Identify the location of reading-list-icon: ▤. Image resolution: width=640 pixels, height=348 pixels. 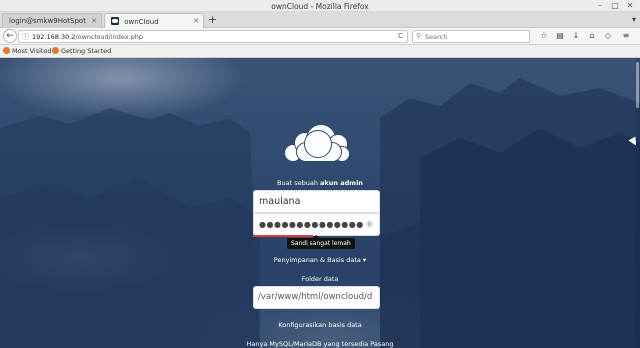
(560, 35).